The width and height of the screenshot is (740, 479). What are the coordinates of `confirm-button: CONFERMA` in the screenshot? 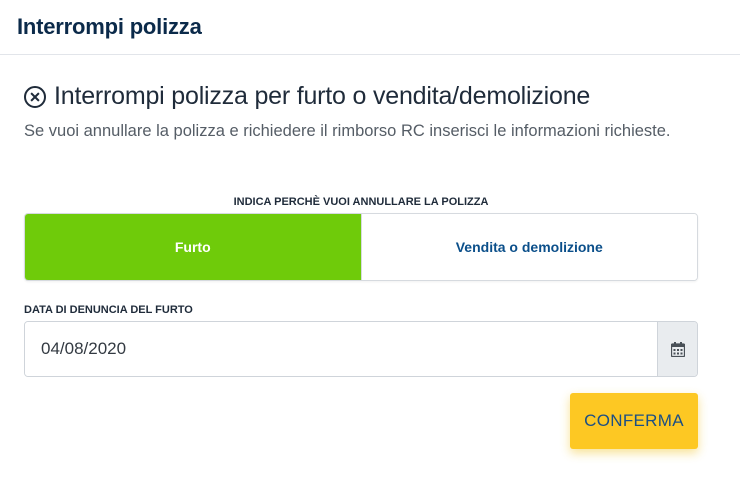 It's located at (634, 421).